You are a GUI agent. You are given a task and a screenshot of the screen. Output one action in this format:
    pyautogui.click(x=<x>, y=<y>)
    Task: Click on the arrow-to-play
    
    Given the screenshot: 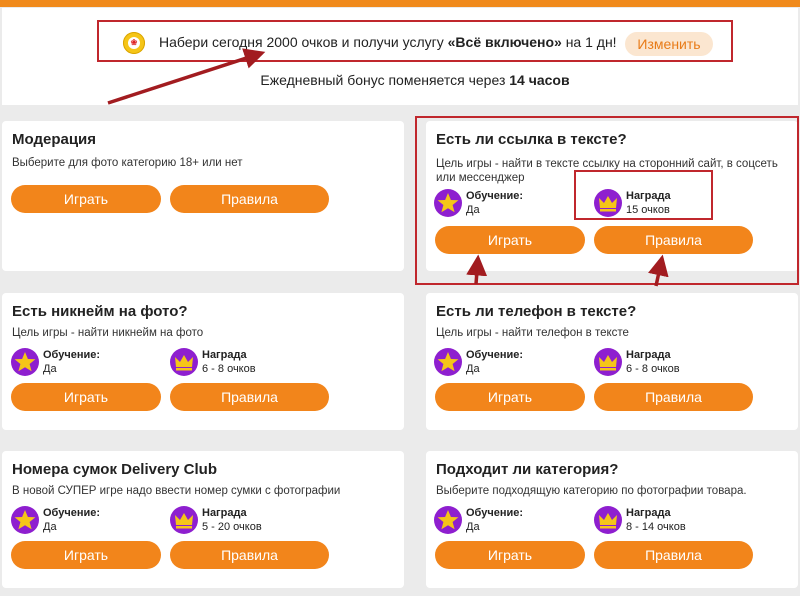 What is the action you would take?
    pyautogui.click(x=477, y=269)
    